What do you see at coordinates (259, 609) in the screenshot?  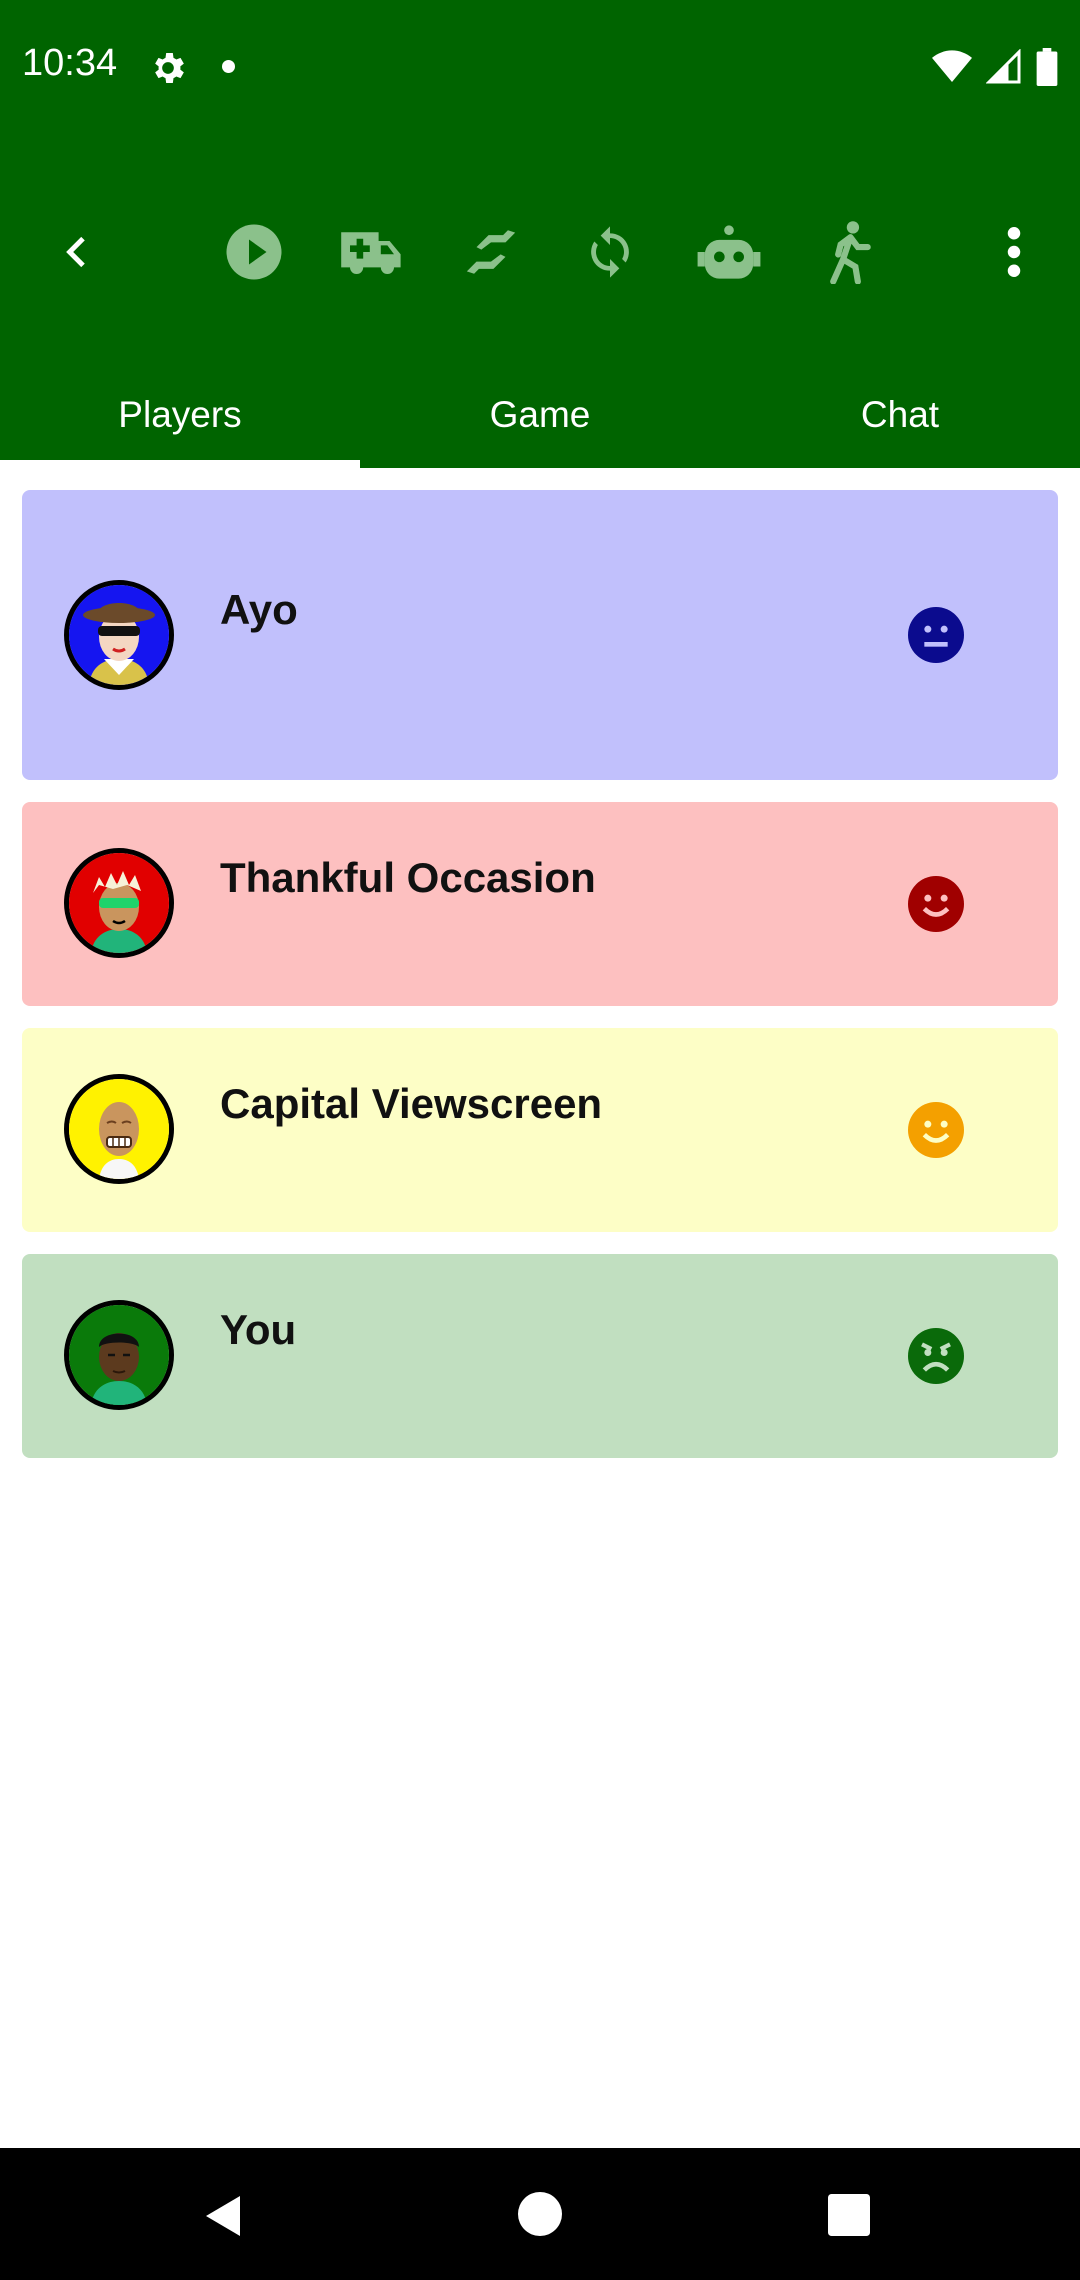 I see `player-name: Ayo` at bounding box center [259, 609].